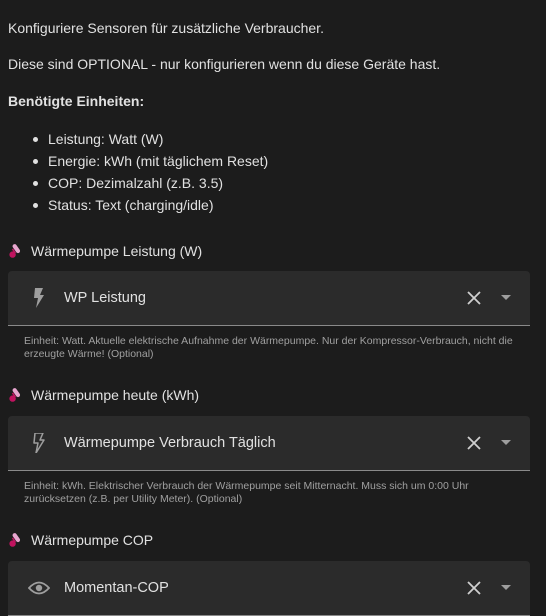  I want to click on units-heading: Benötigte Einheiten:, so click(76, 101).